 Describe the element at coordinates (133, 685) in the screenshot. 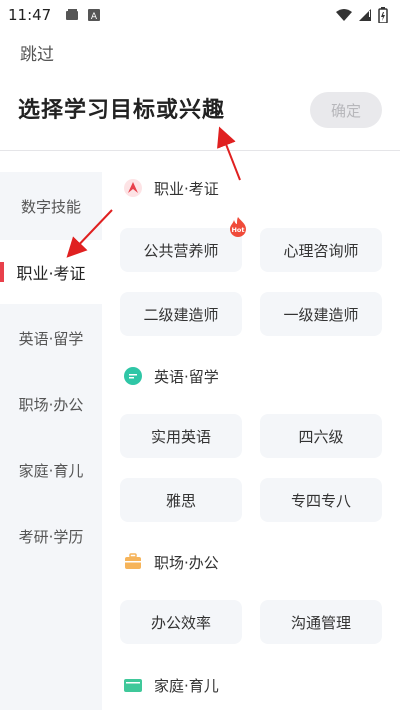

I see `green-wallet-icon` at that location.